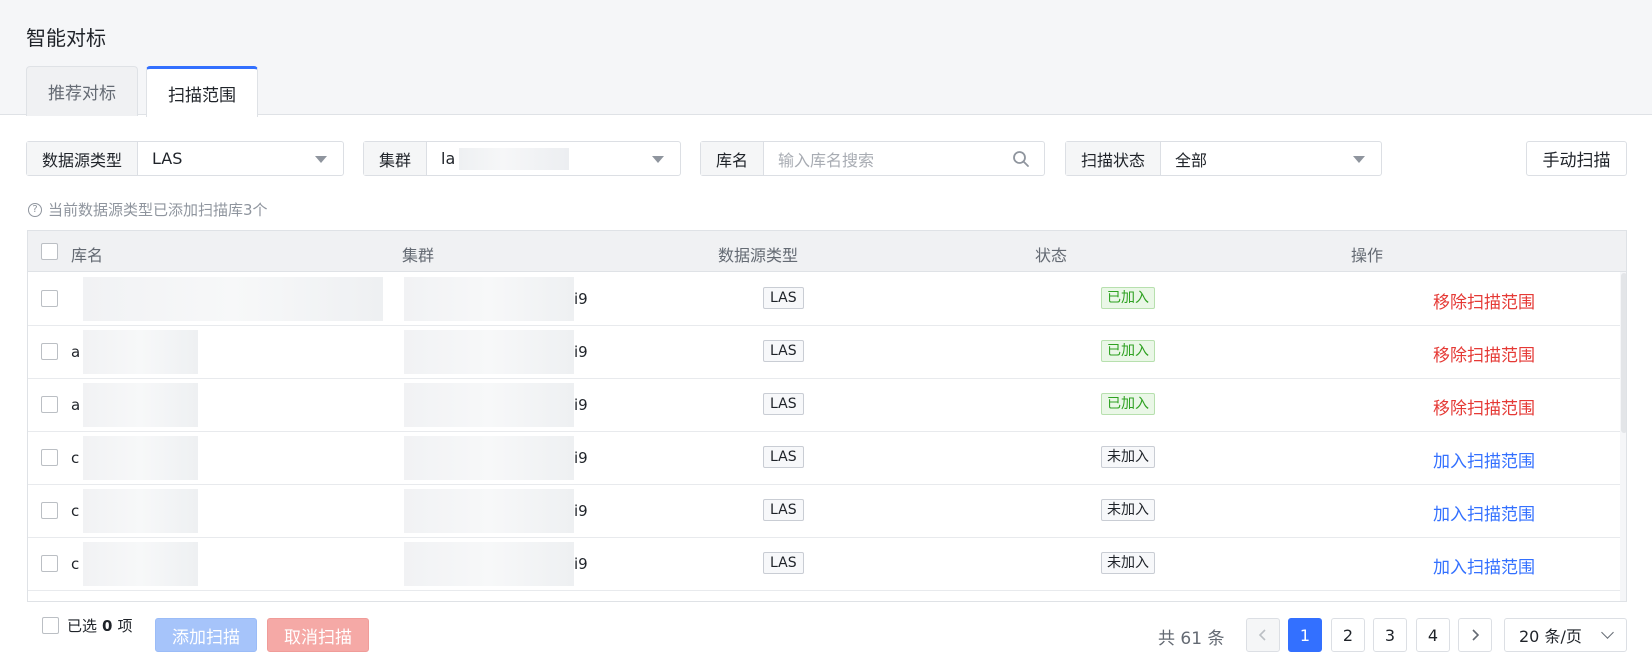  I want to click on selected-count: 0, so click(107, 625).